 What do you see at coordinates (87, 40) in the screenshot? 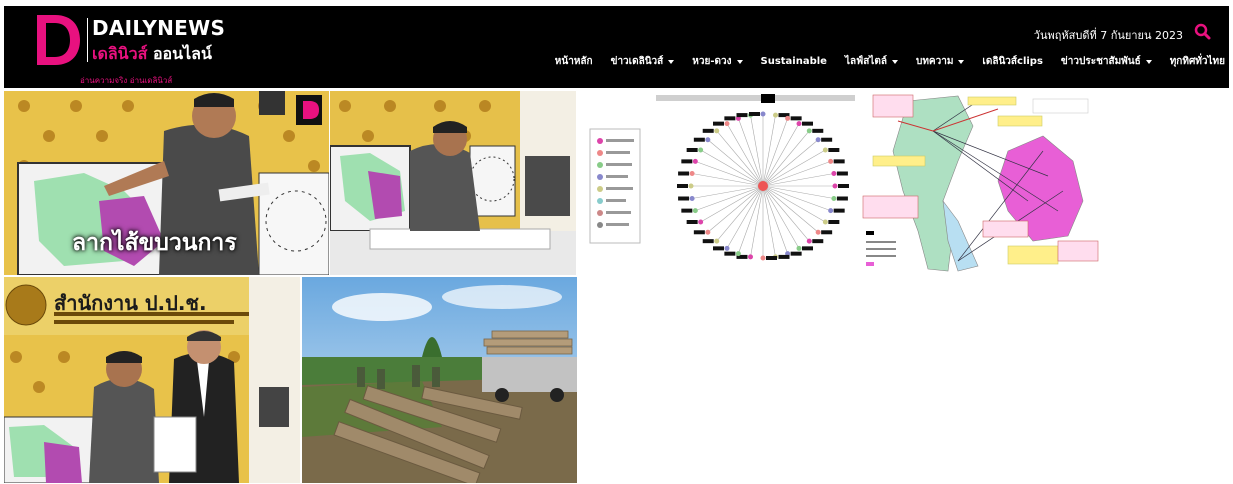
I see `logo-divider` at bounding box center [87, 40].